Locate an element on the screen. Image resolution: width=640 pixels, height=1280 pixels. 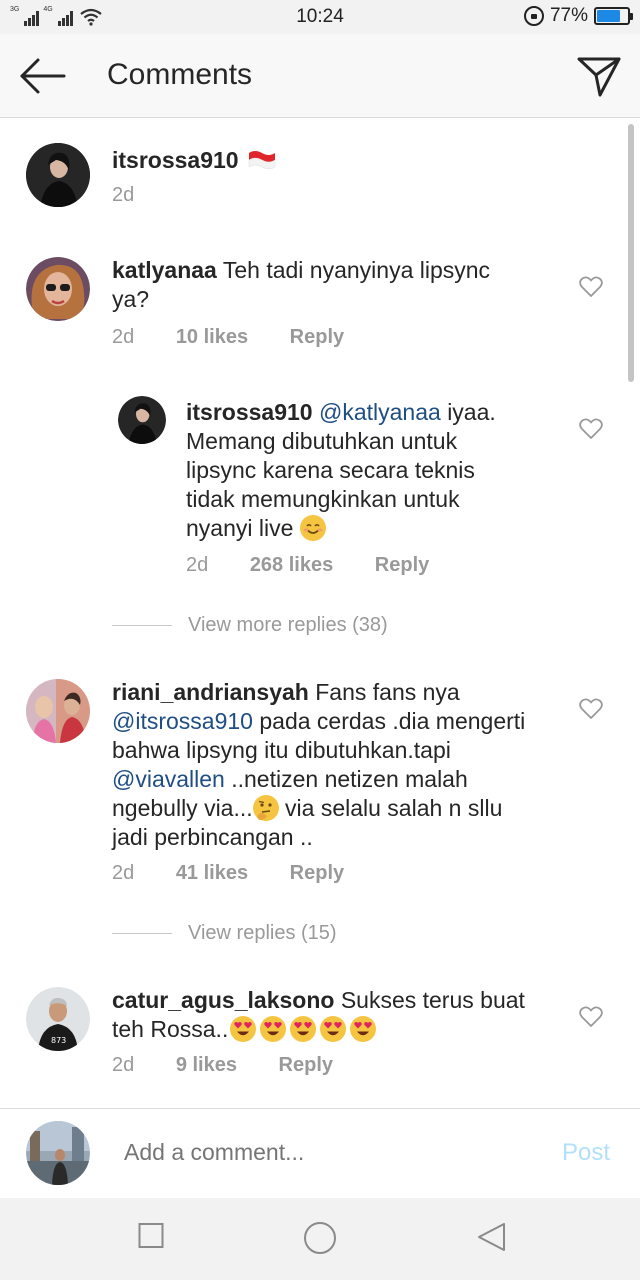
status-bar: 3G 4G 10:24 77% is located at coordinates (320, 17).